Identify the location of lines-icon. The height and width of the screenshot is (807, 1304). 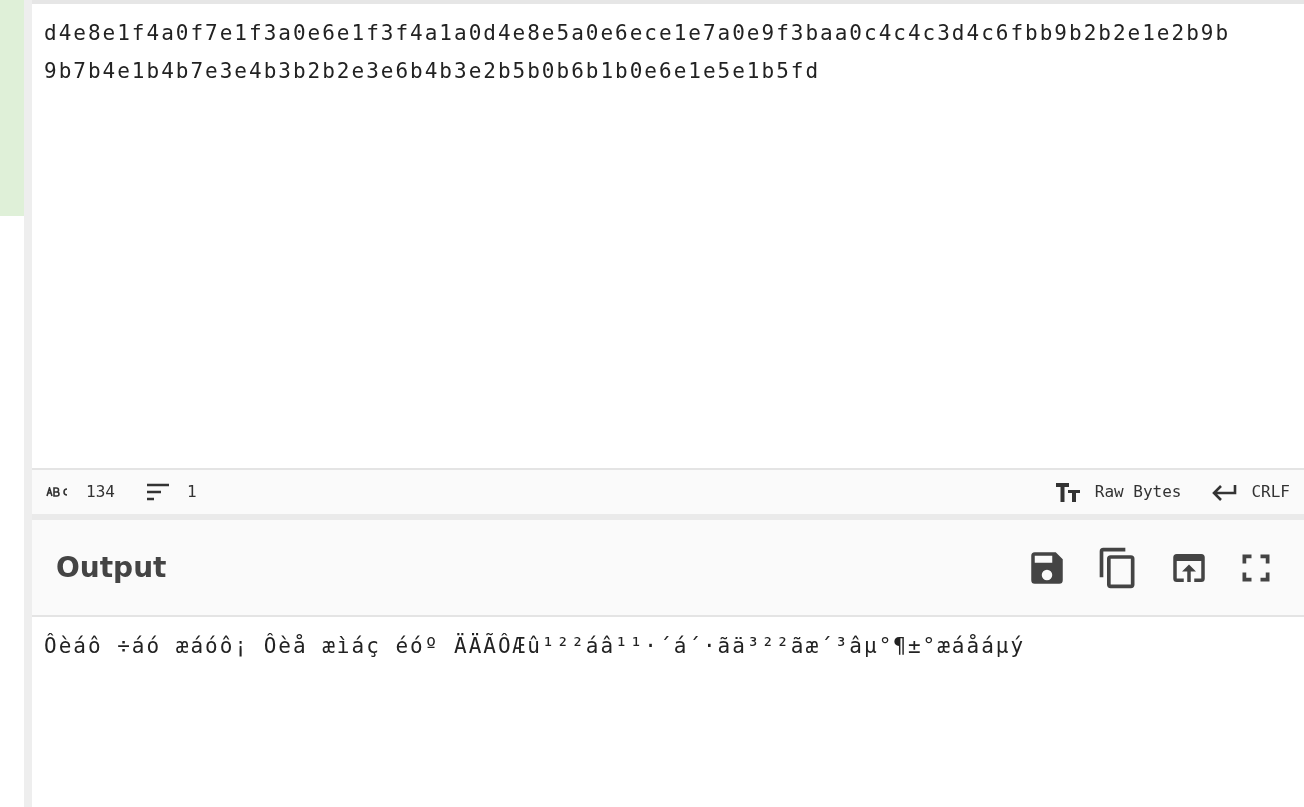
(157, 492).